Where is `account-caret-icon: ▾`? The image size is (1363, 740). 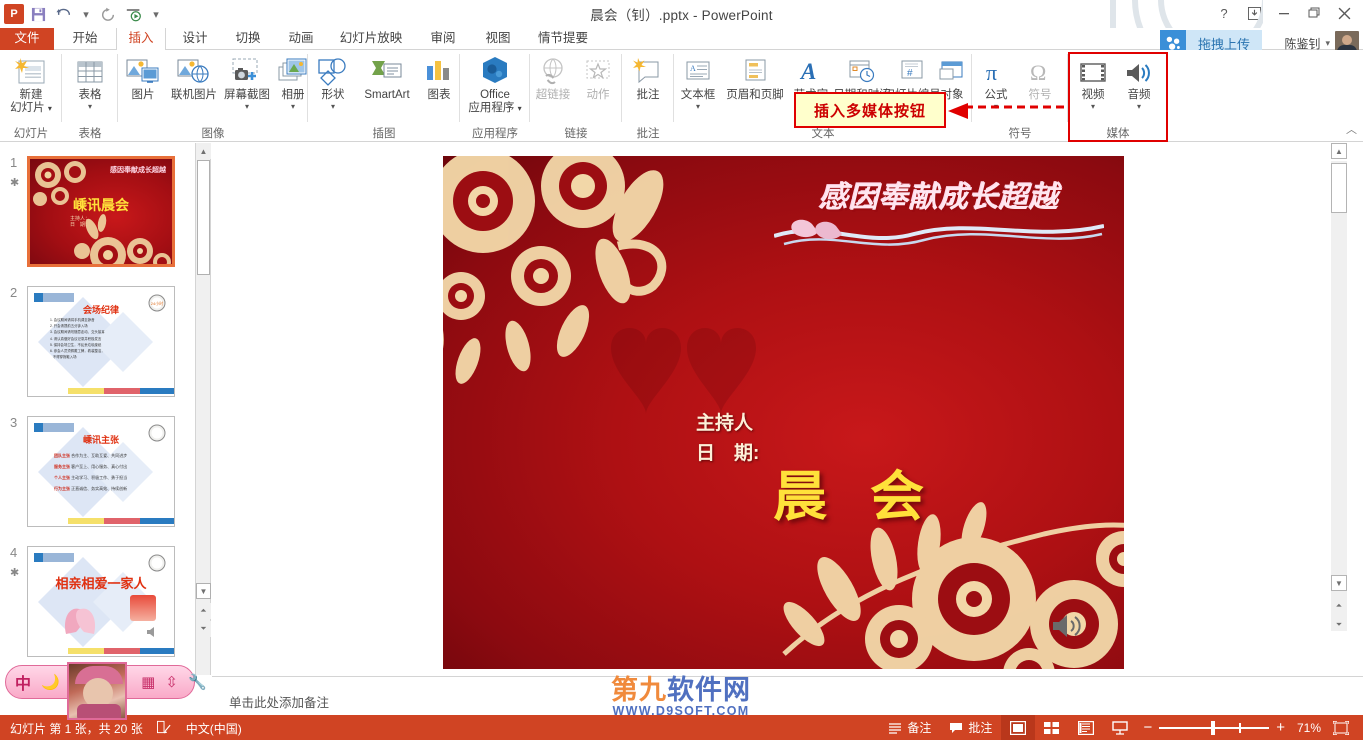
account-caret-icon: ▾ is located at coordinates (1327, 43).